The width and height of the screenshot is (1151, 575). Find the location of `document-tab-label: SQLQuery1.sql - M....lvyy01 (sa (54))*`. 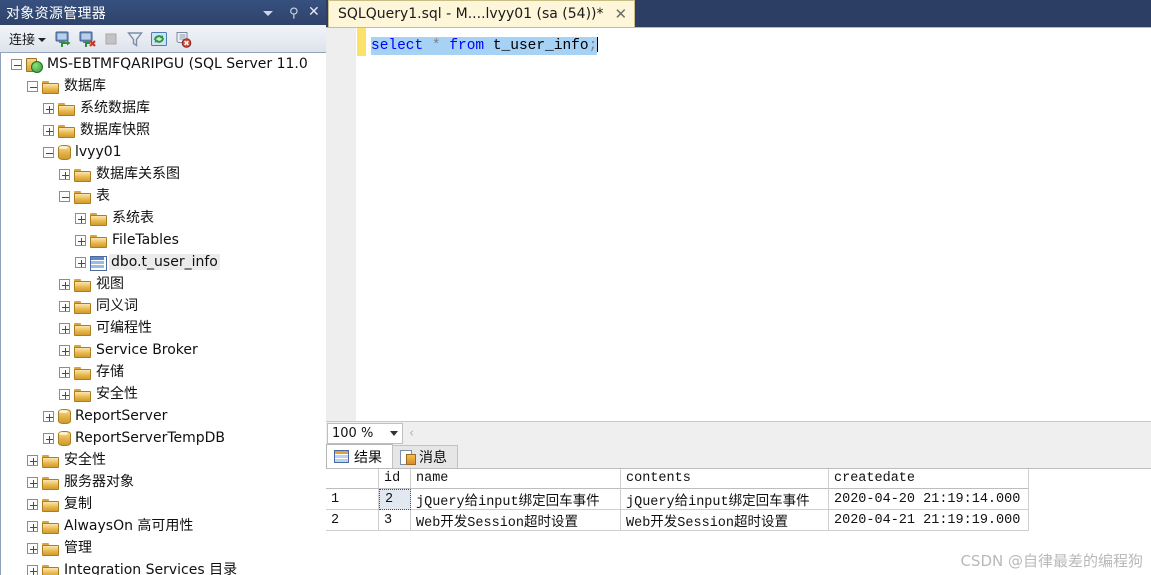

document-tab-label: SQLQuery1.sql - M....lvyy01 (sa (54))* is located at coordinates (471, 14).